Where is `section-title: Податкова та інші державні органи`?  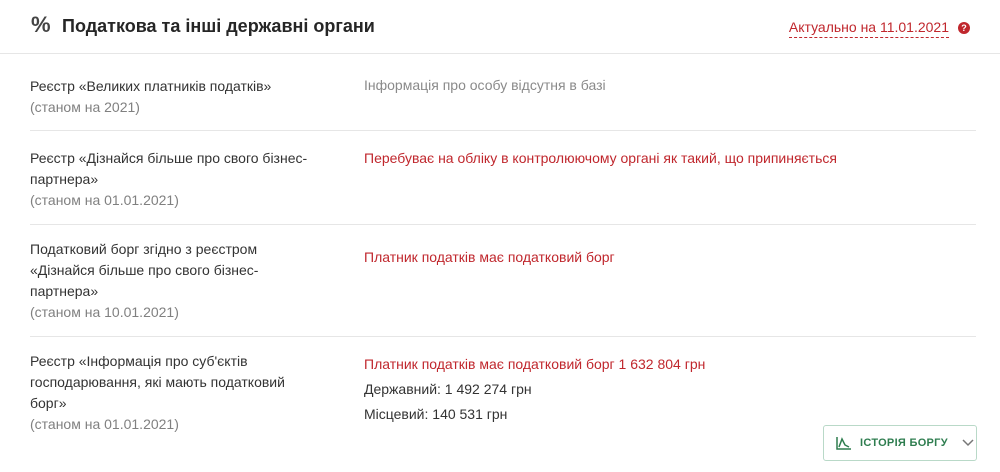
section-title: Податкова та інші державні органи is located at coordinates (218, 26).